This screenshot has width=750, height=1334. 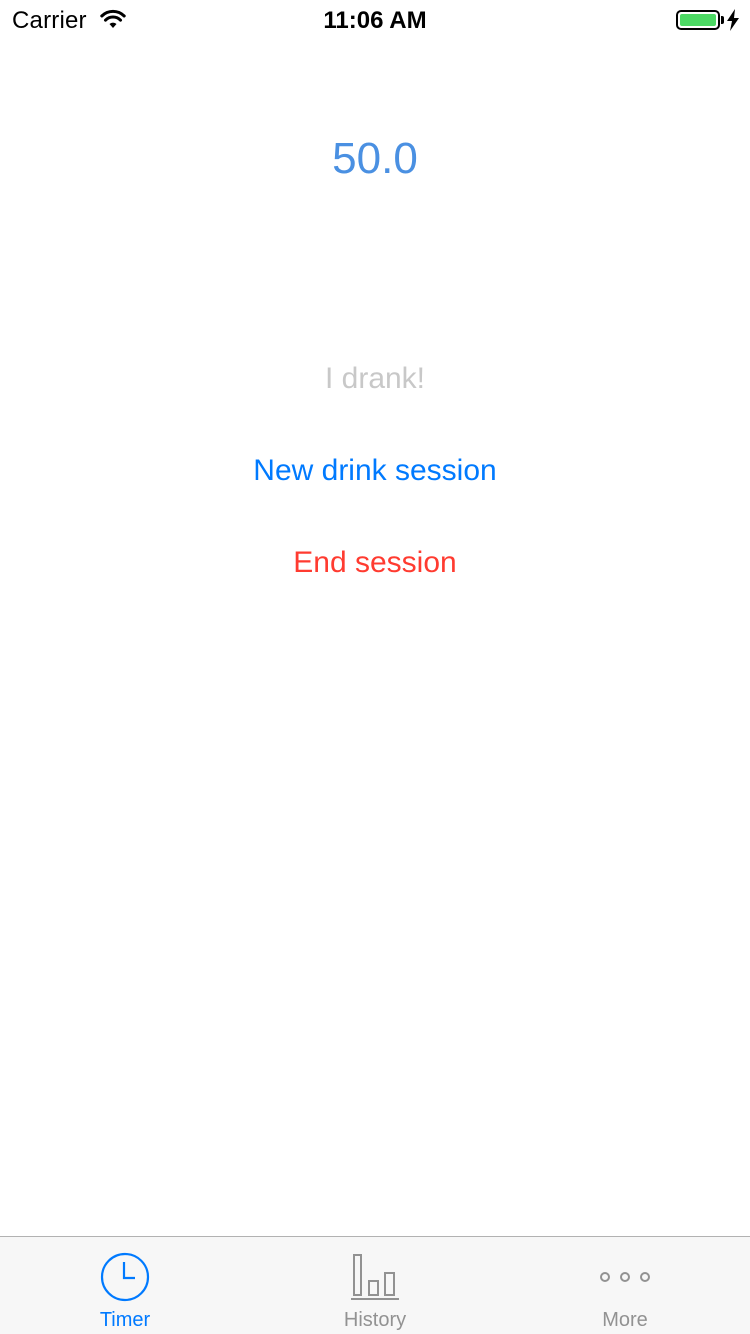 What do you see at coordinates (375, 158) in the screenshot?
I see `timer-display: 50.0` at bounding box center [375, 158].